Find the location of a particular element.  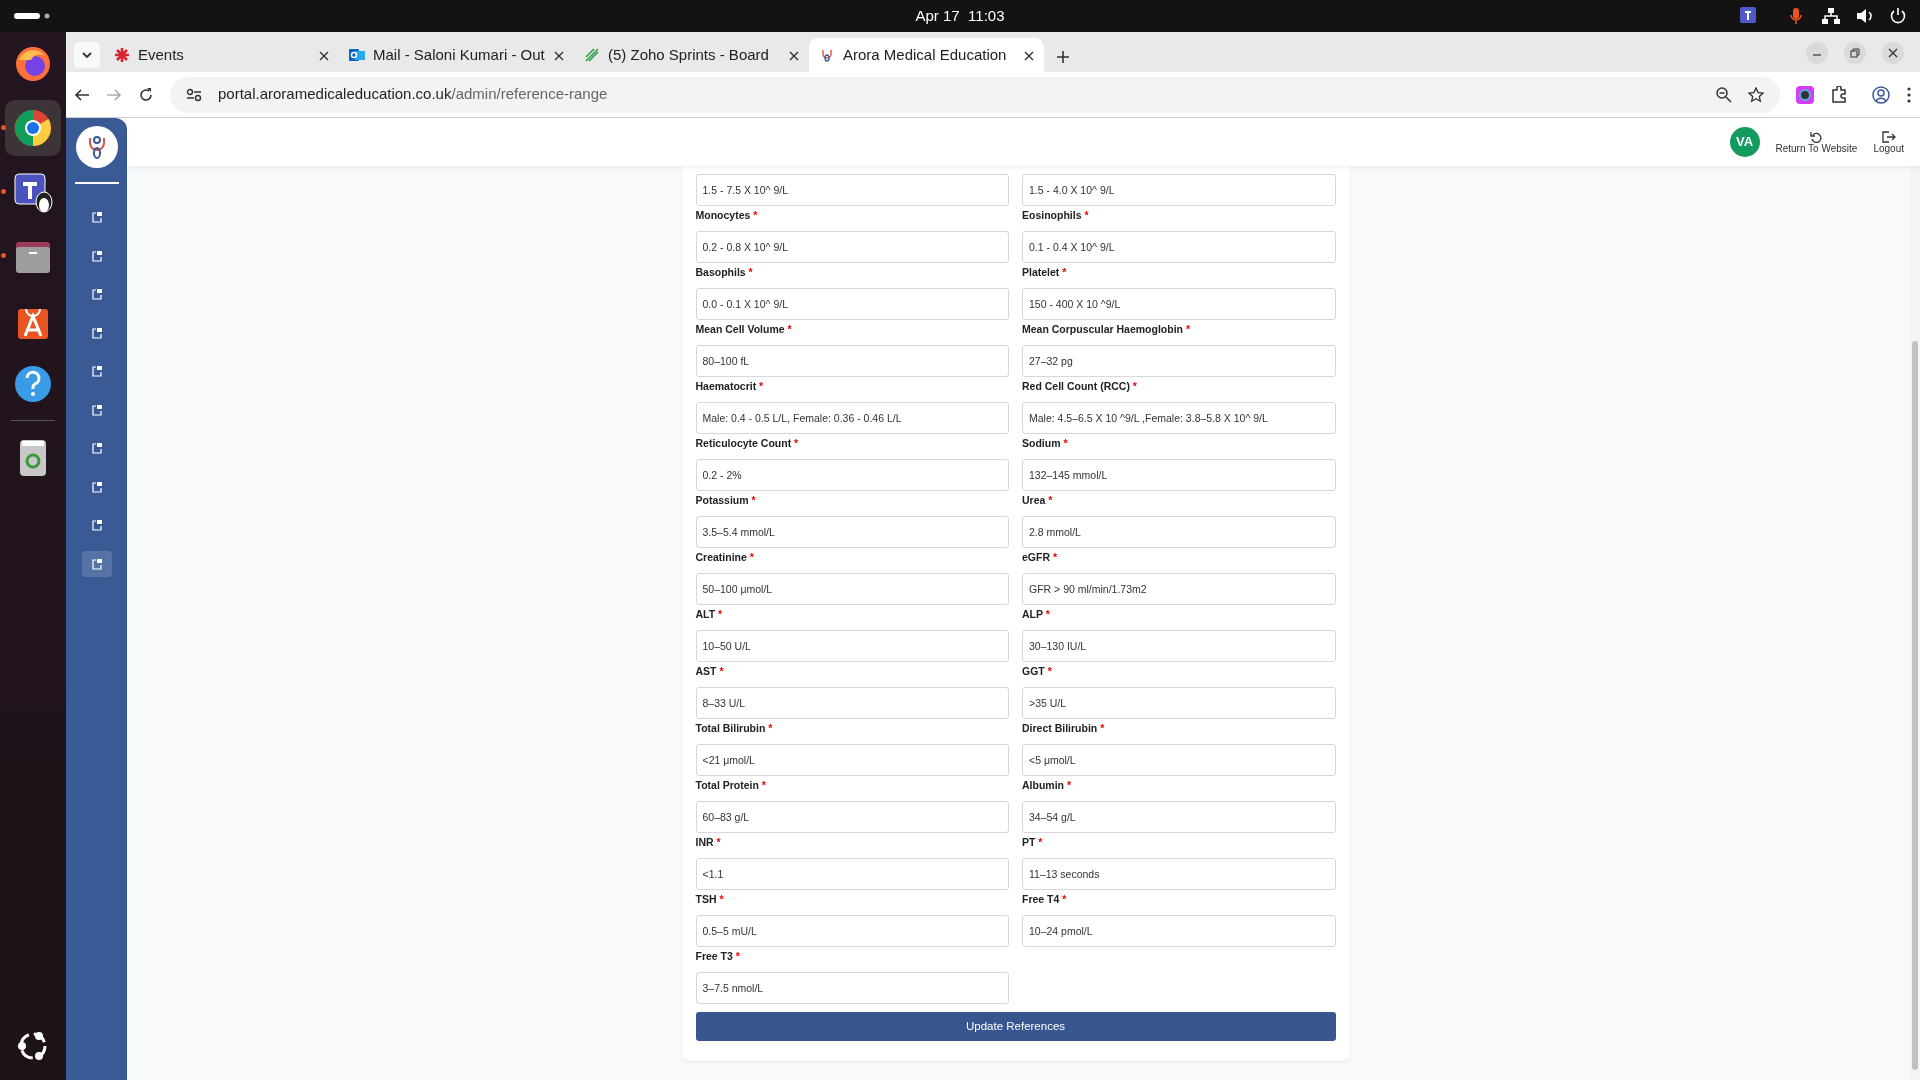

address-bar: portal.aroramedicaleducation.co.uk/admin/reference-range is located at coordinates (975, 94).